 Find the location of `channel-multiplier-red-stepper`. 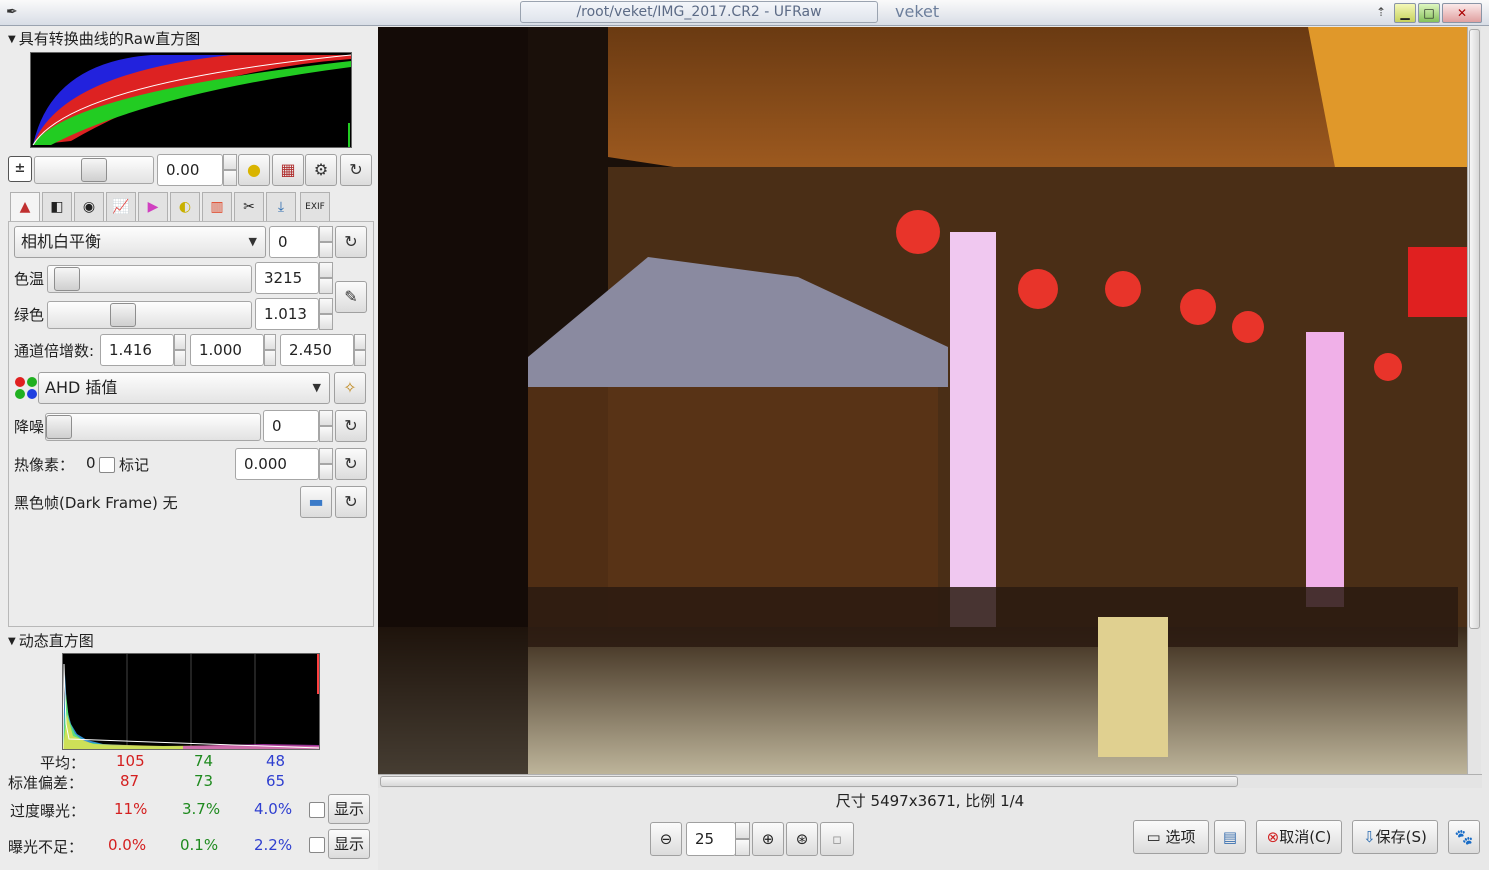

channel-multiplier-red-stepper is located at coordinates (180, 350).